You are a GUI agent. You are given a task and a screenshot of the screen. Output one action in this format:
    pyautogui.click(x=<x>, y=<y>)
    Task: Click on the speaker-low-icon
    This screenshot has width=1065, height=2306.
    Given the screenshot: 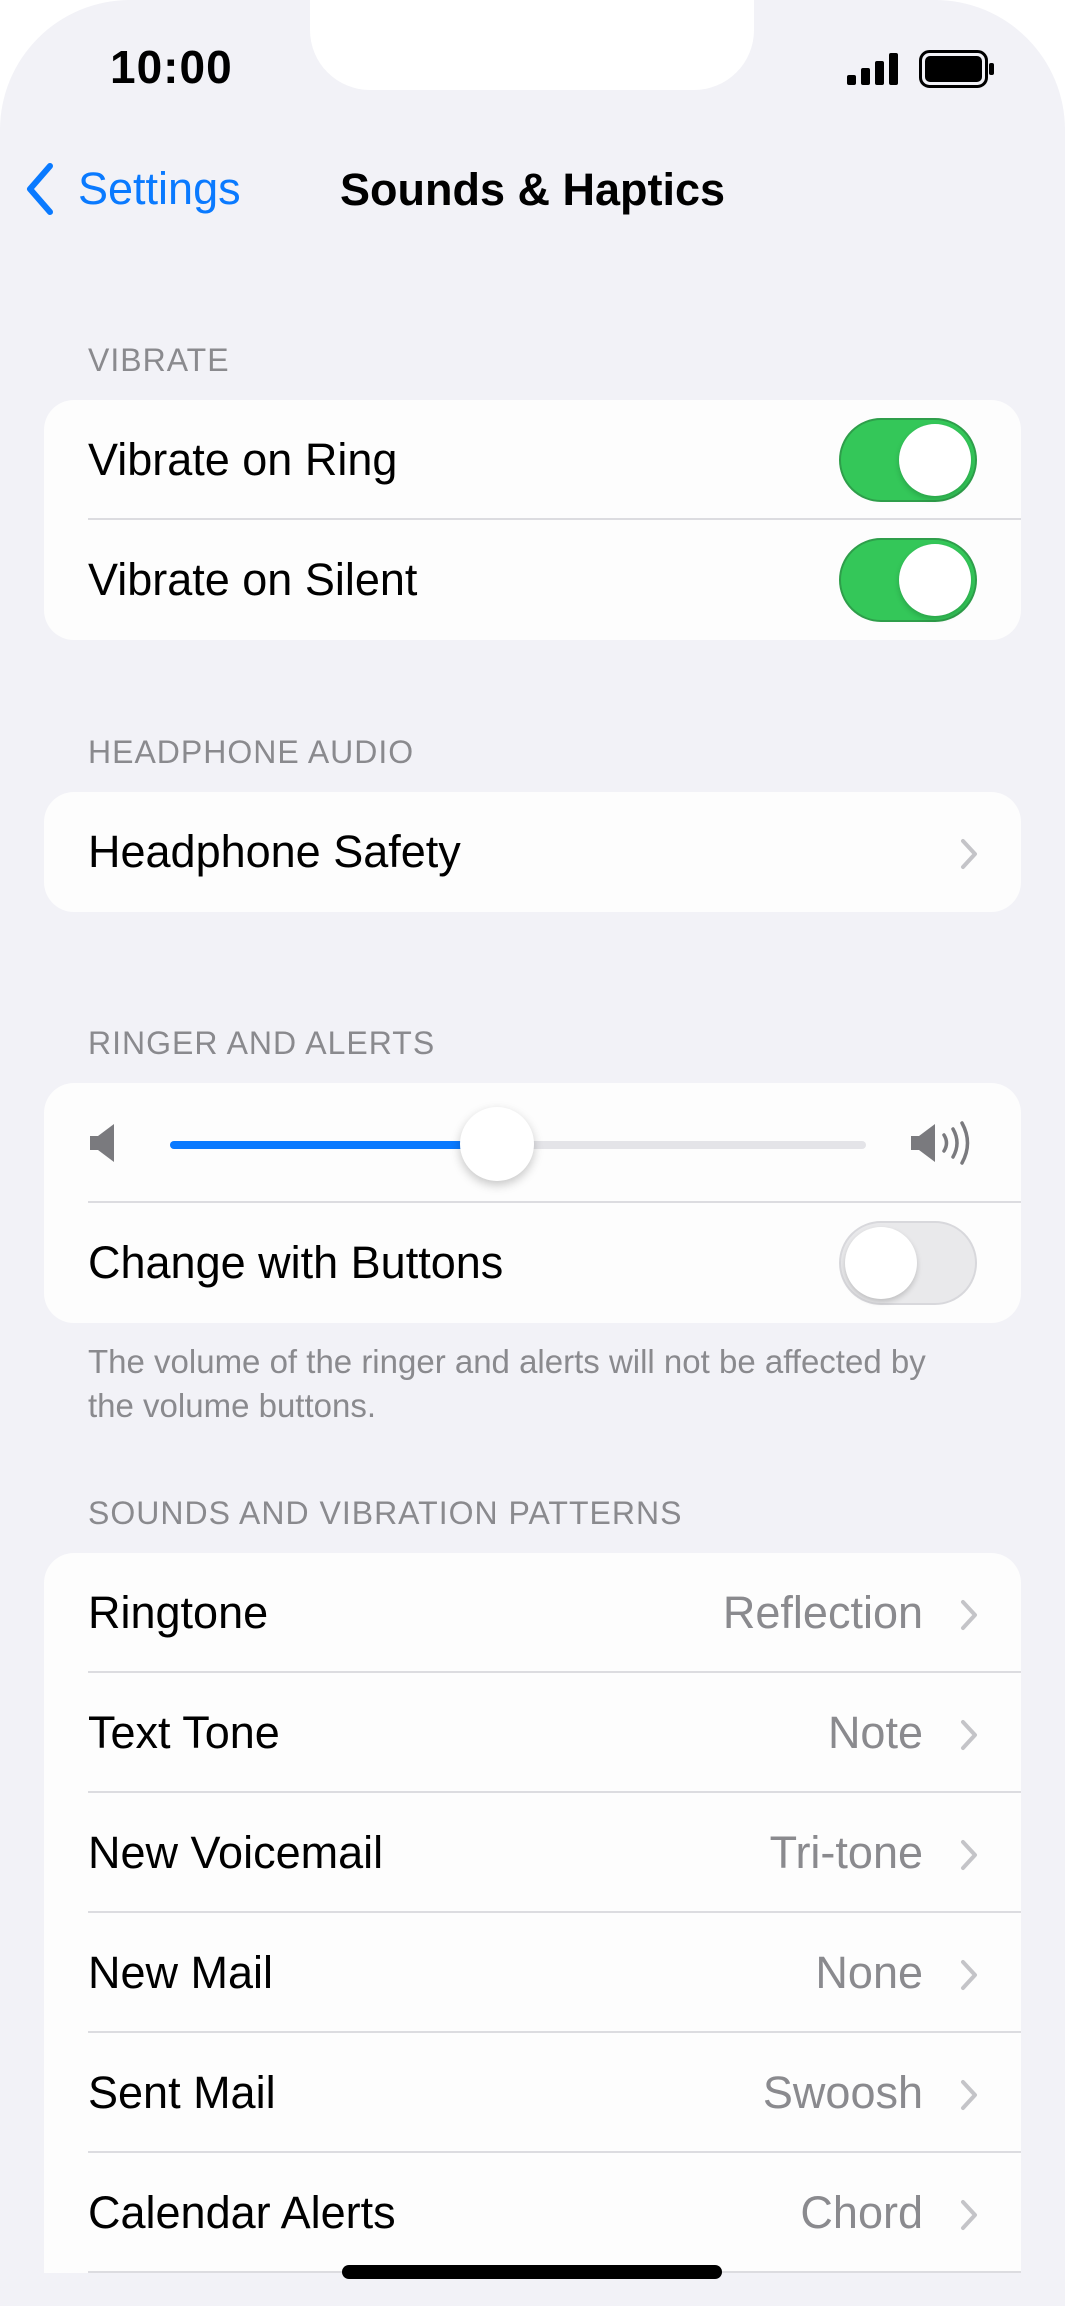 What is the action you would take?
    pyautogui.click(x=102, y=1143)
    